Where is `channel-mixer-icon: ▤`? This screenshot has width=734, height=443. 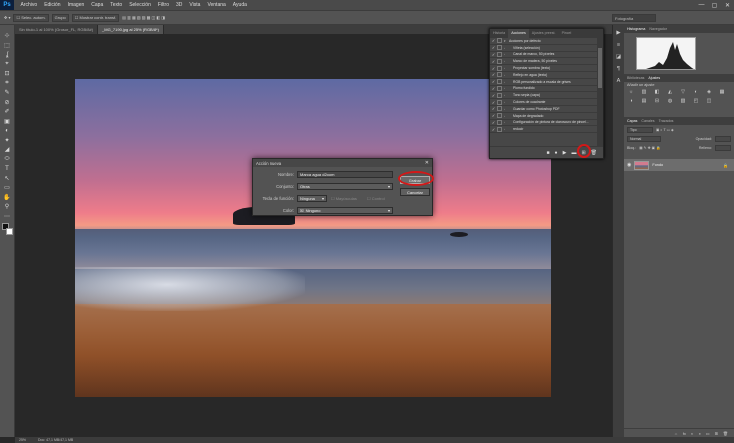
channel-mixer-icon: ▤ is located at coordinates (644, 101).